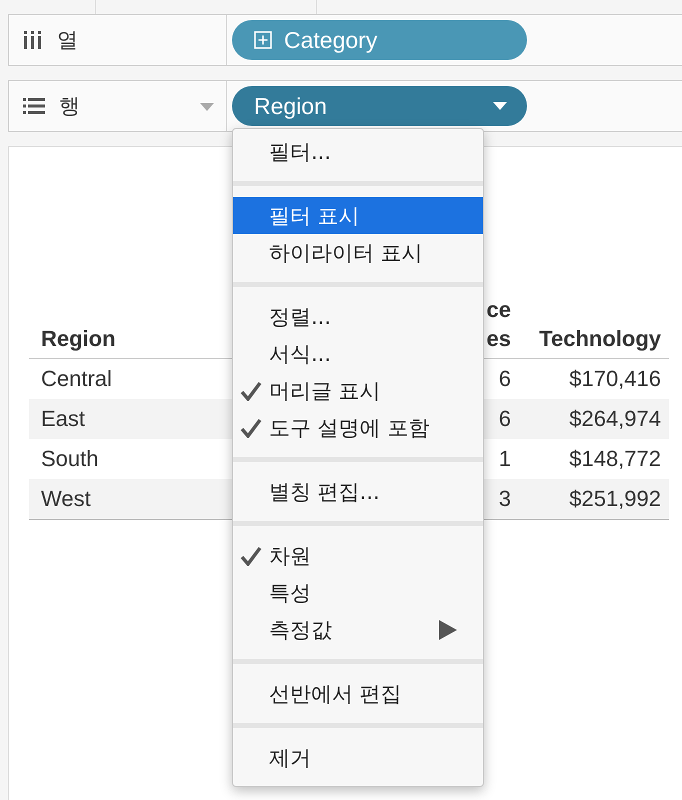  What do you see at coordinates (379, 106) in the screenshot?
I see `field-pill: Region` at bounding box center [379, 106].